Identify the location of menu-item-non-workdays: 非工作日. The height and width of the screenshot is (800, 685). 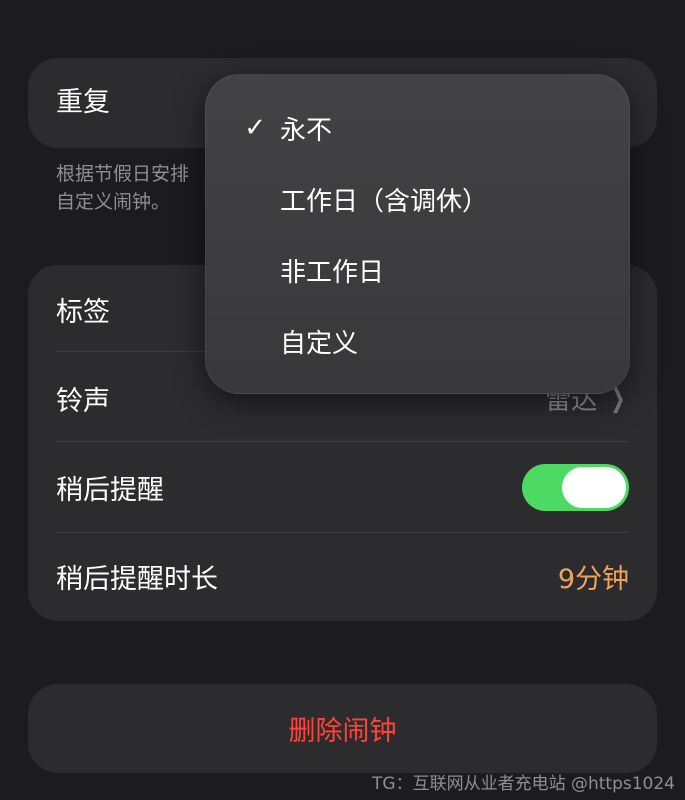
(417, 270).